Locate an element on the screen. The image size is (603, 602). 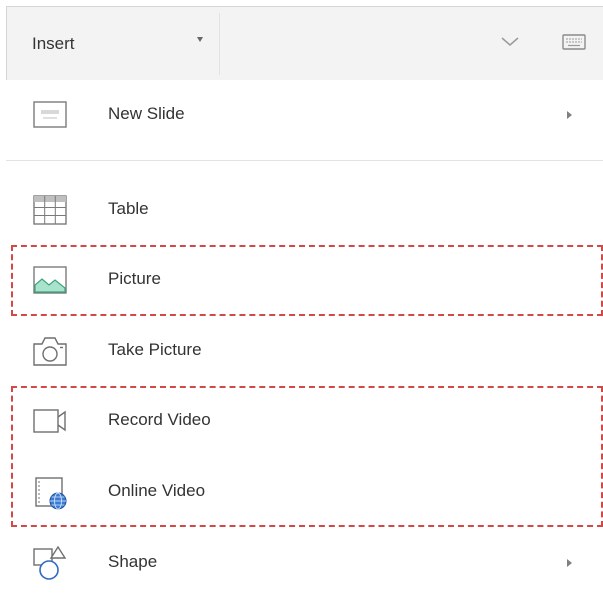
ribbon-tab-label: Insert is located at coordinates (53, 43).